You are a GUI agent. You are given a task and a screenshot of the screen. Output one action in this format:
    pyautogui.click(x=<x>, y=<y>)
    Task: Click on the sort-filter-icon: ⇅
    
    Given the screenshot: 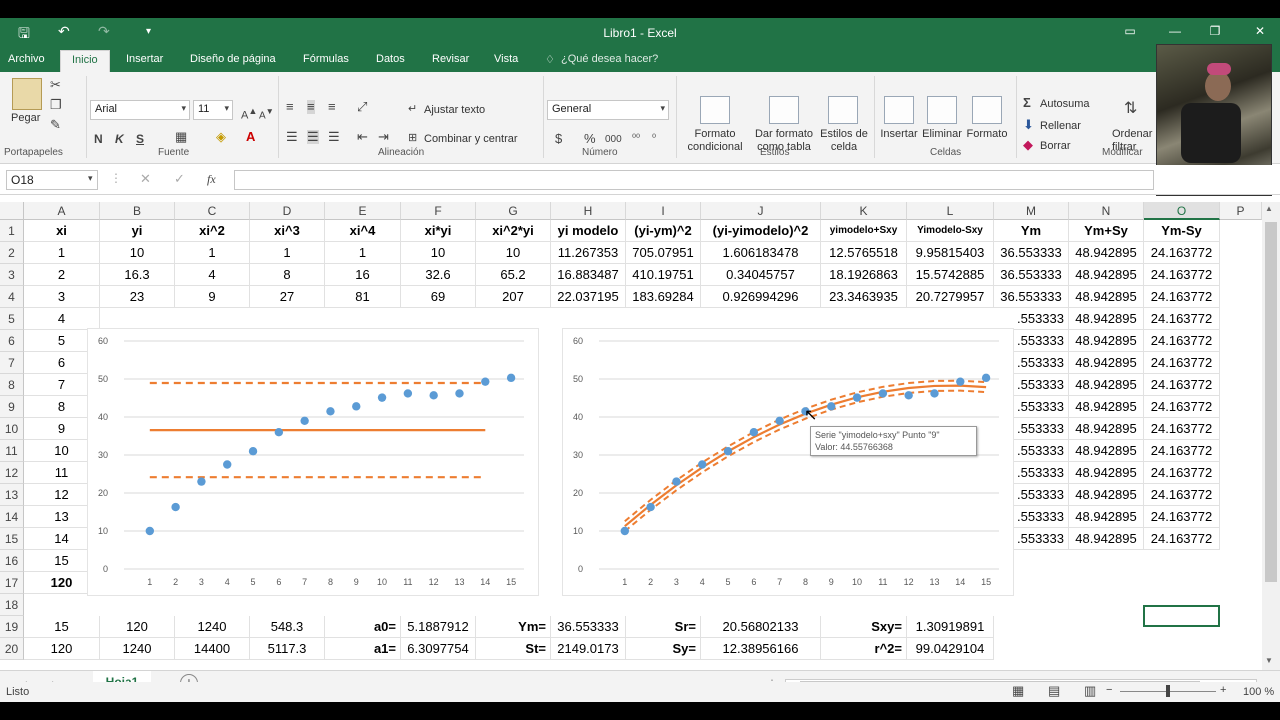 What is the action you would take?
    pyautogui.click(x=1130, y=109)
    